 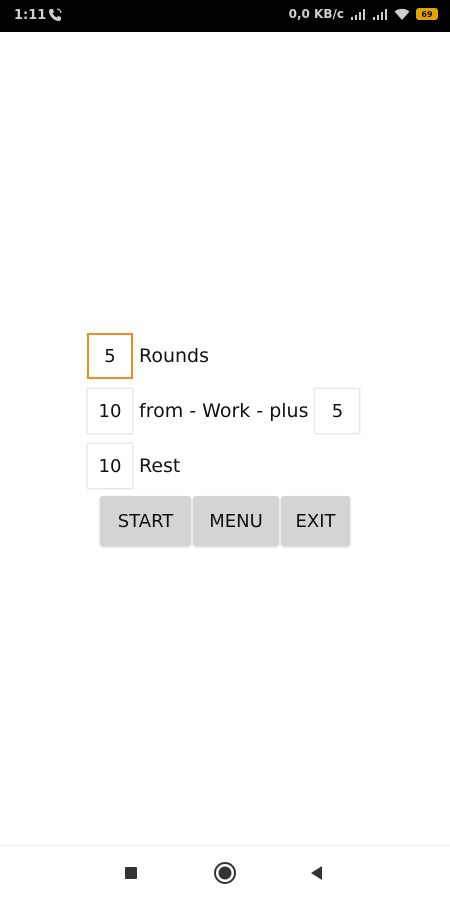 What do you see at coordinates (225, 16) in the screenshot?
I see `status-bar: 1:11 0,0 KB/c 69` at bounding box center [225, 16].